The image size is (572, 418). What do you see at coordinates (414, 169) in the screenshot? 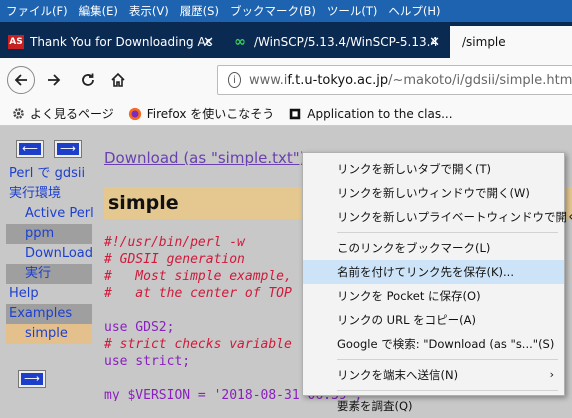
I see `context-menu-label: リンクを新しいタブで開く(T)` at bounding box center [414, 169].